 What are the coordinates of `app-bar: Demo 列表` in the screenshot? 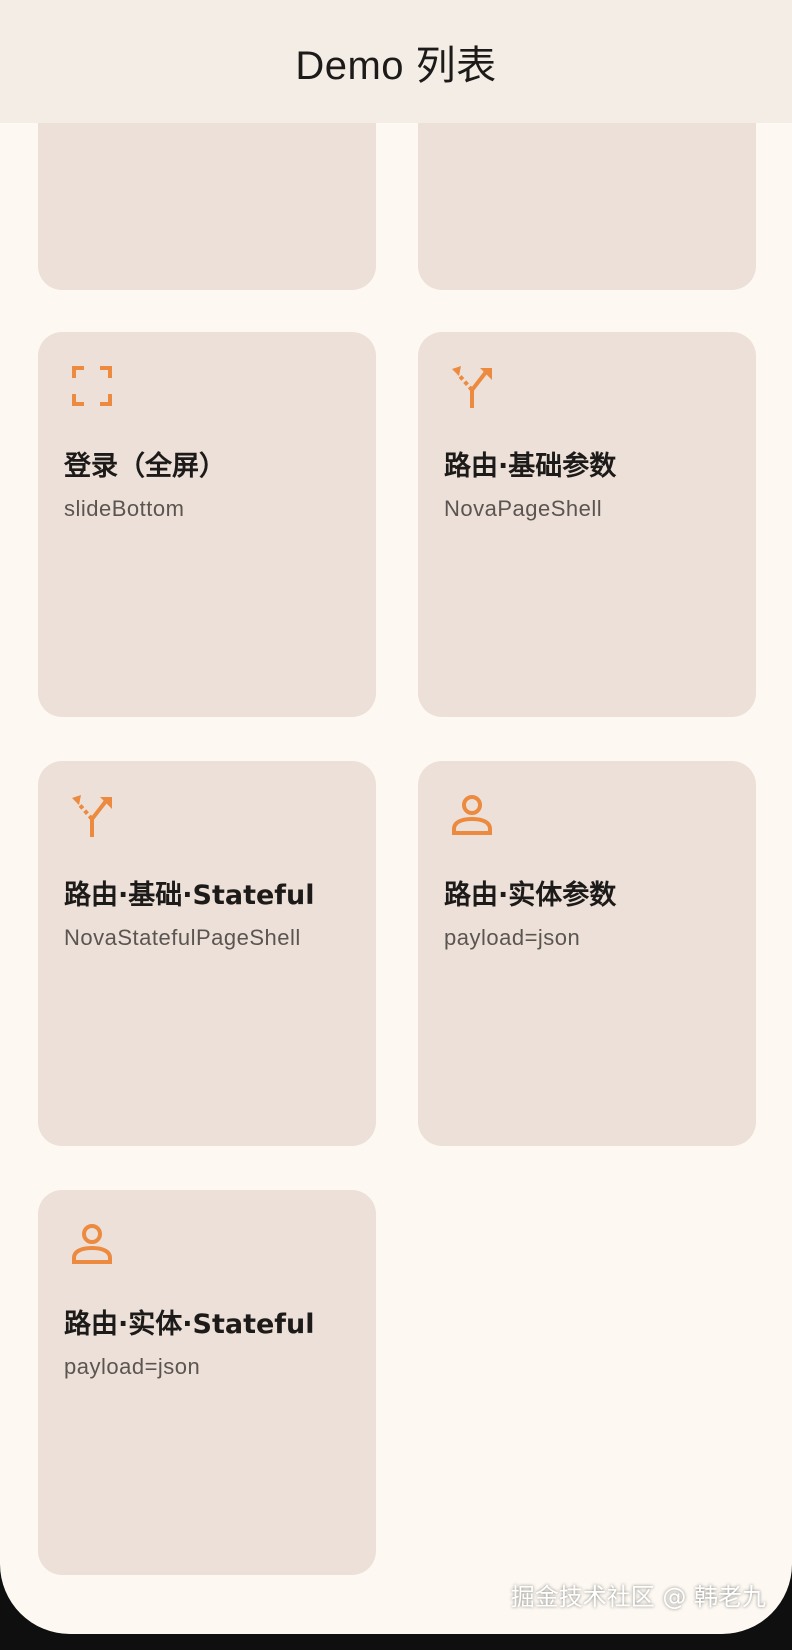 It's located at (396, 61).